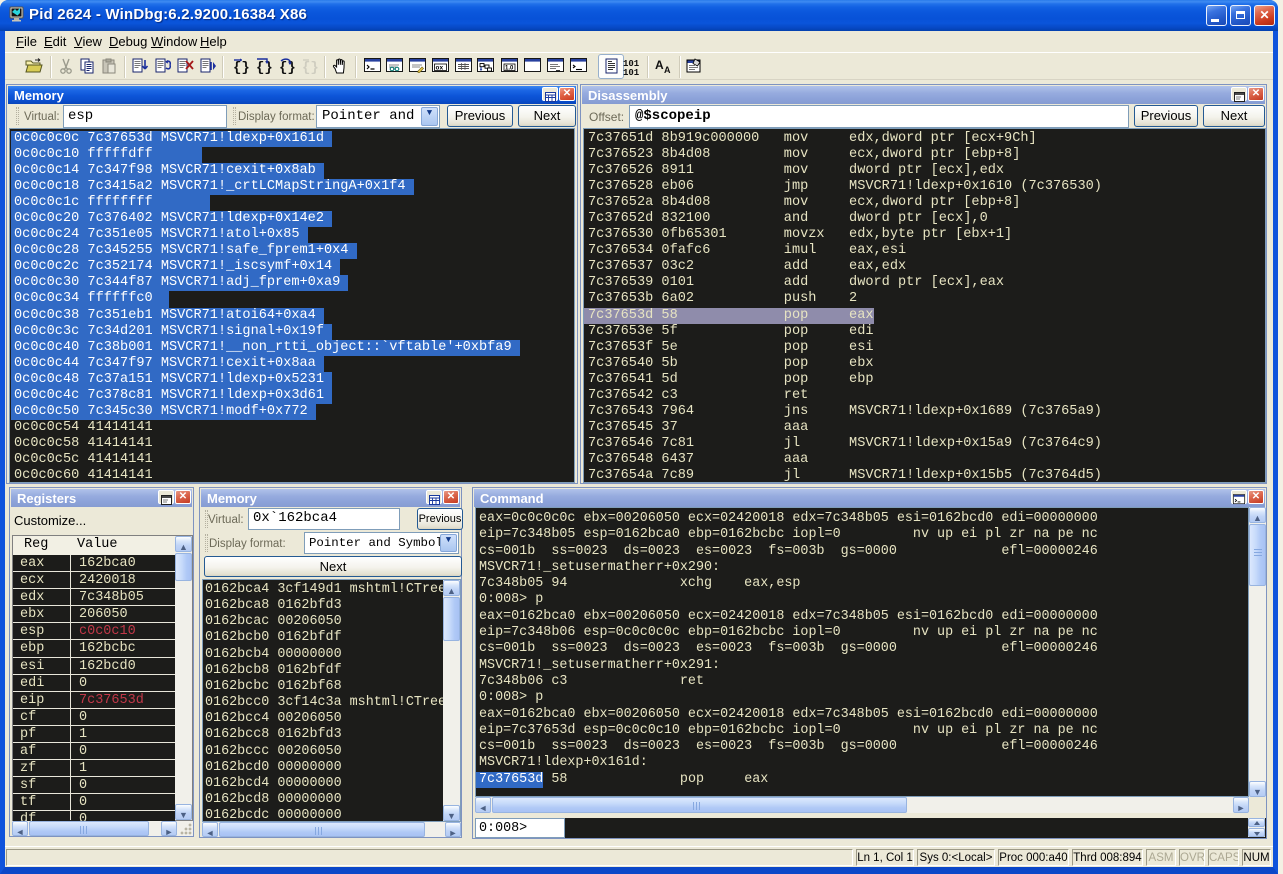 The height and width of the screenshot is (874, 1283). Describe the element at coordinates (631, 72) in the screenshot. I see `svg-text: 101` at that location.